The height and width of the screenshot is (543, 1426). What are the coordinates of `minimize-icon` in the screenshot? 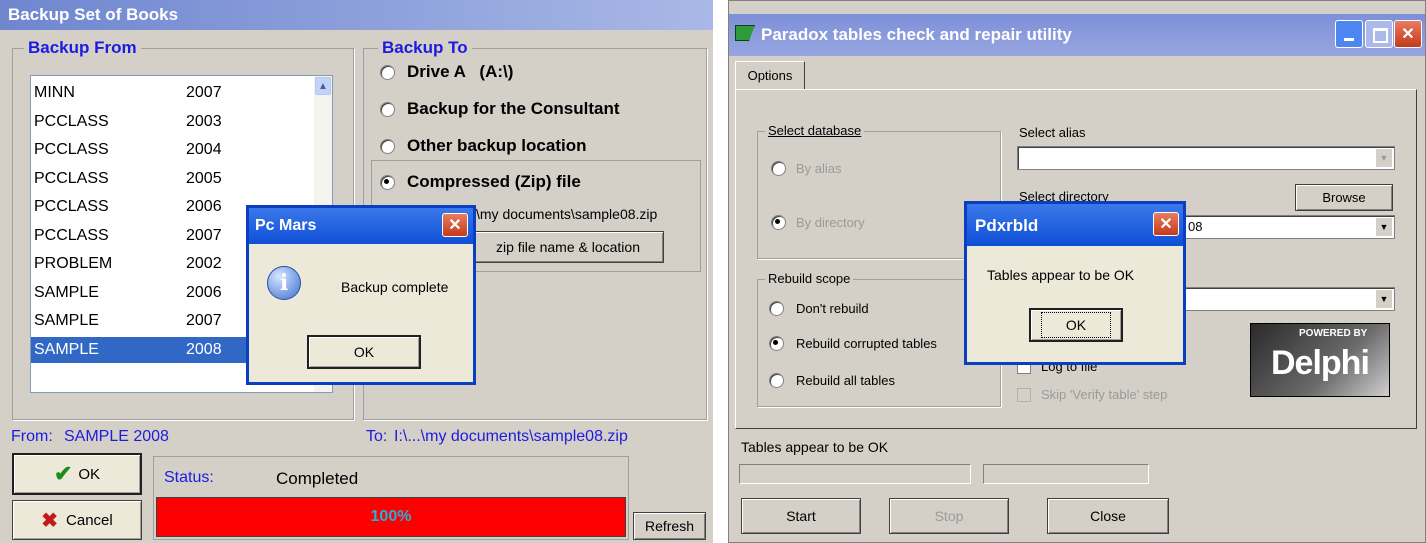 It's located at (1349, 39).